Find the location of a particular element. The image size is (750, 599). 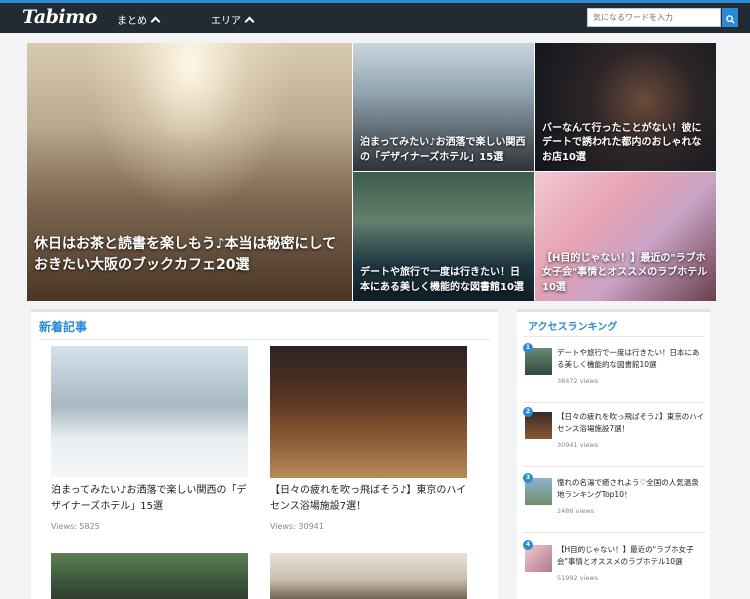

nav-matome: まとめ is located at coordinates (139, 19).